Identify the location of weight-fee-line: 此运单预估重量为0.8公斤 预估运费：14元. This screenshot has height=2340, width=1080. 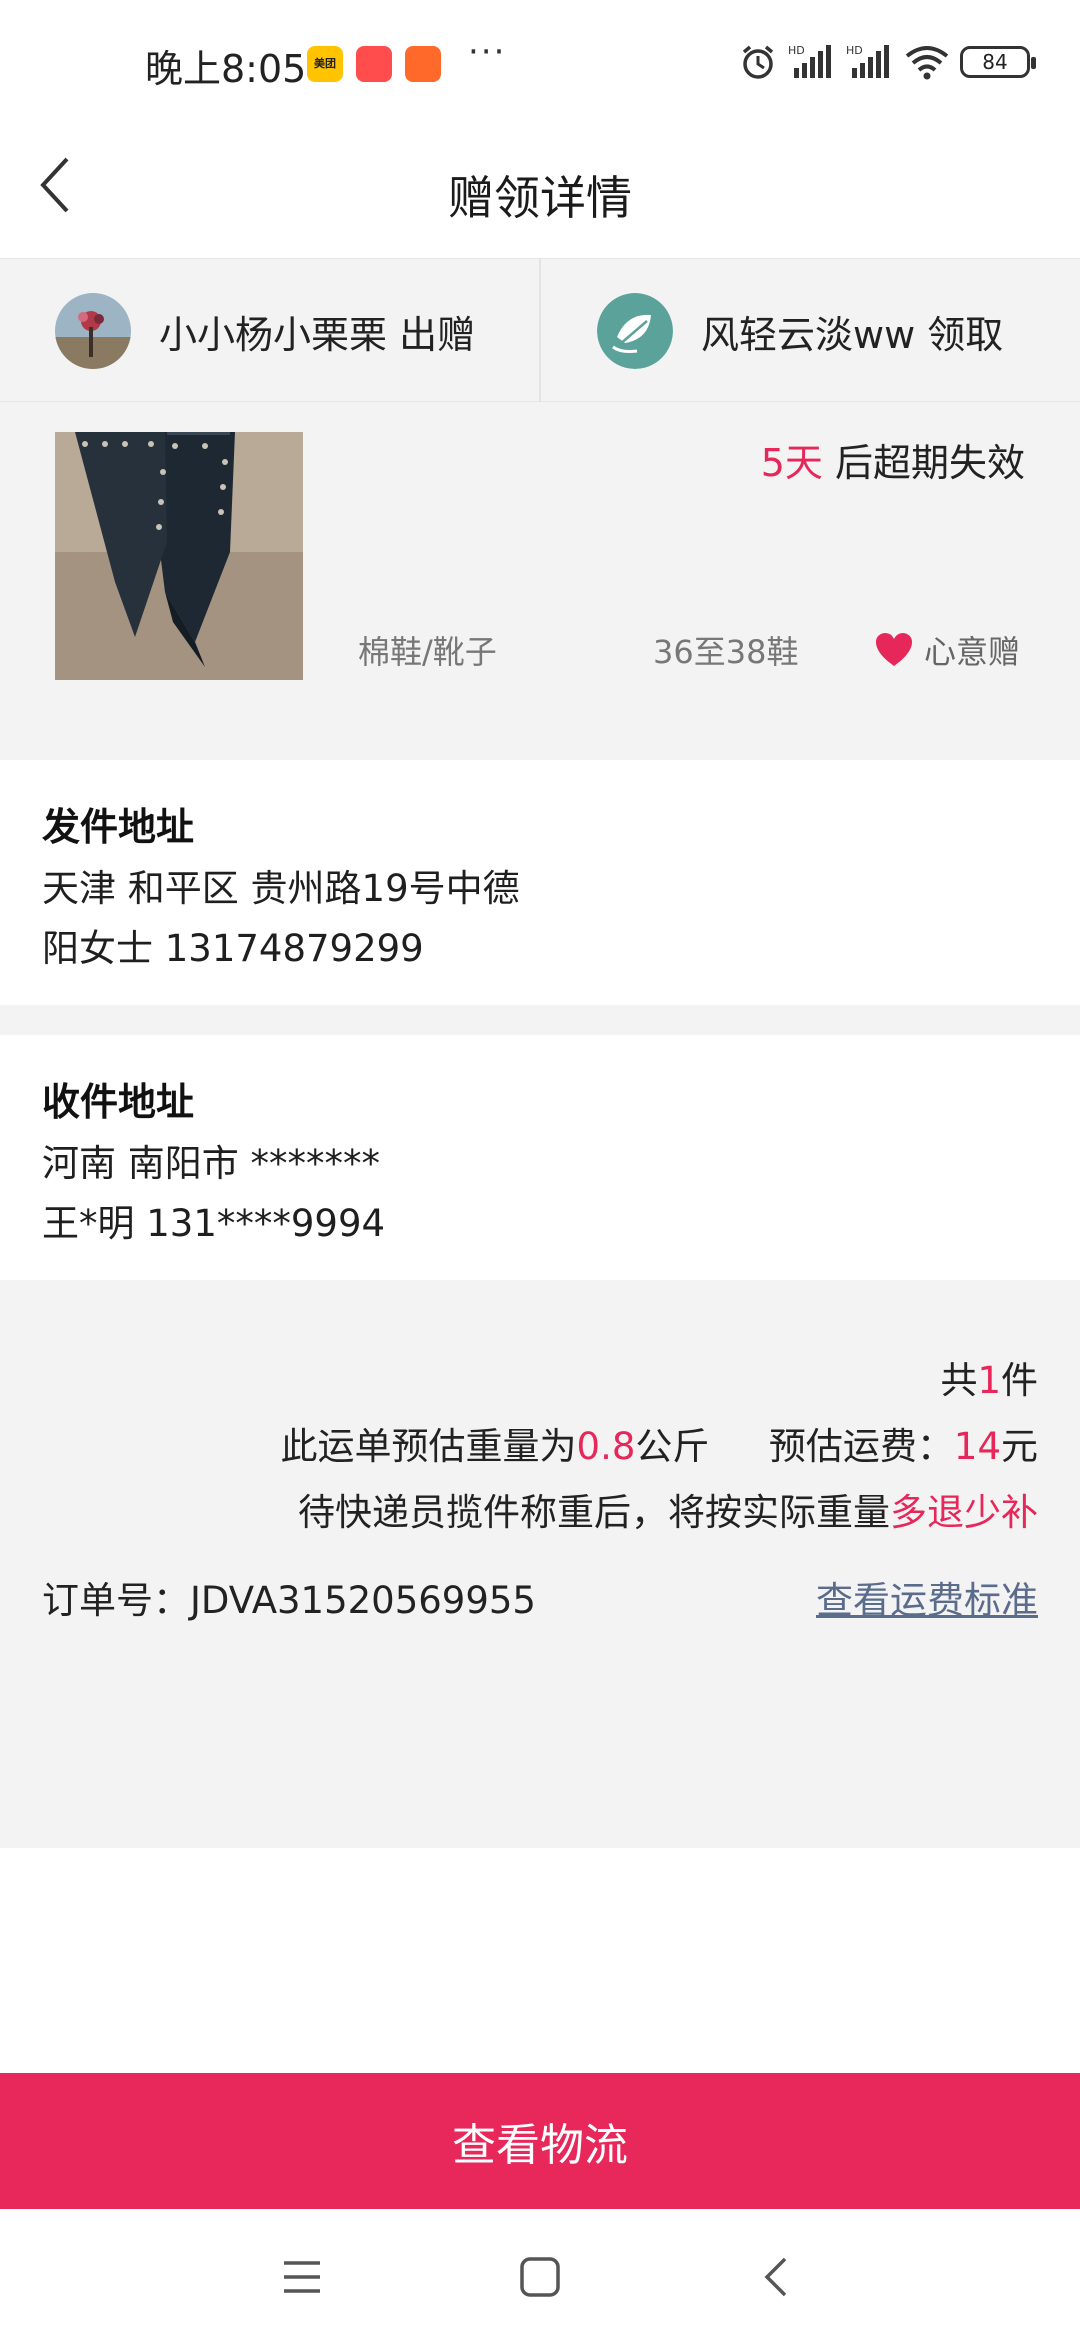
(659, 1446).